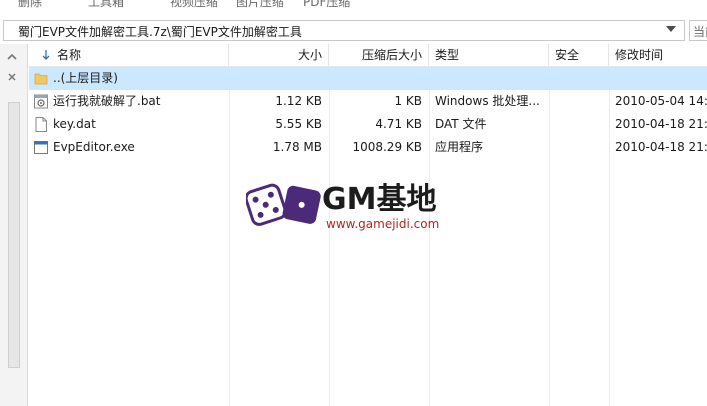 The image size is (707, 406). Describe the element at coordinates (12, 58) in the screenshot. I see `nav-up-icon` at that location.